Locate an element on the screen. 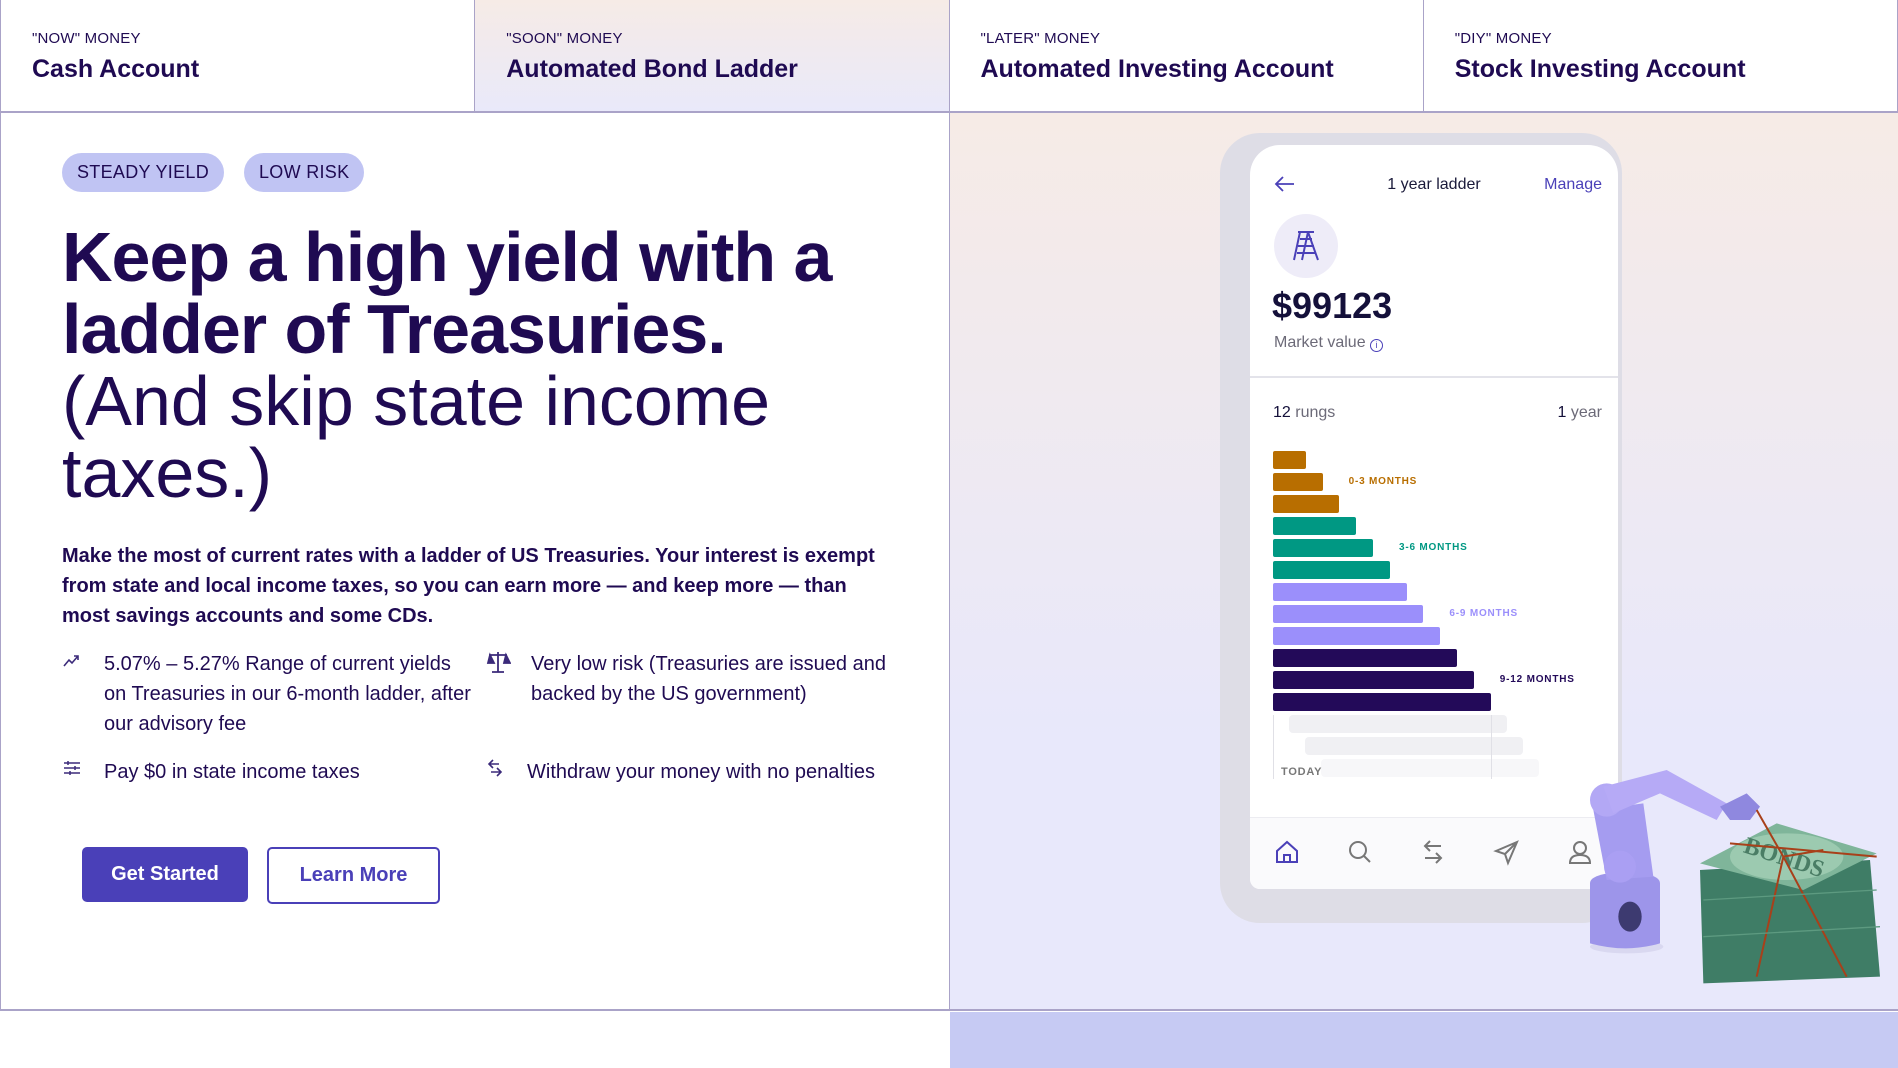 This screenshot has width=1898, height=1068. feature-tax: Pay $0 in state income taxes is located at coordinates (267, 772).